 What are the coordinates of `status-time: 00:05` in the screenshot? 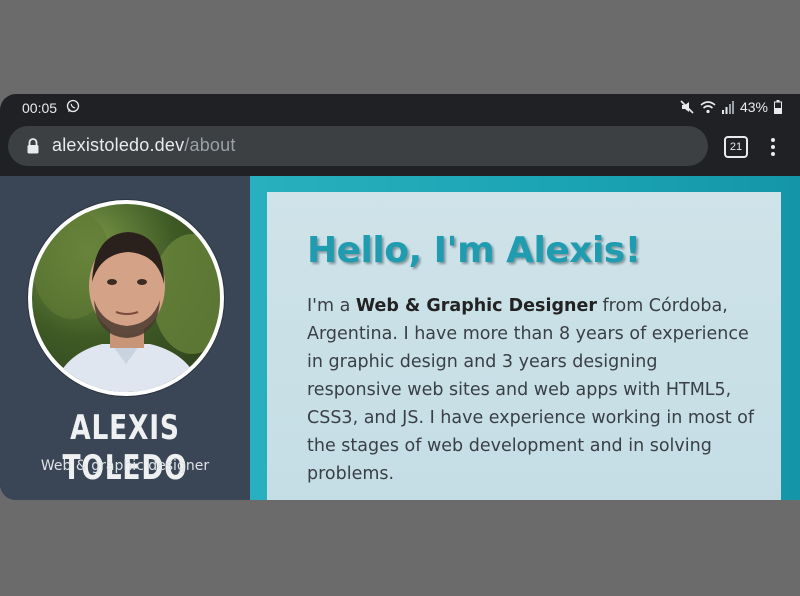 It's located at (40, 108).